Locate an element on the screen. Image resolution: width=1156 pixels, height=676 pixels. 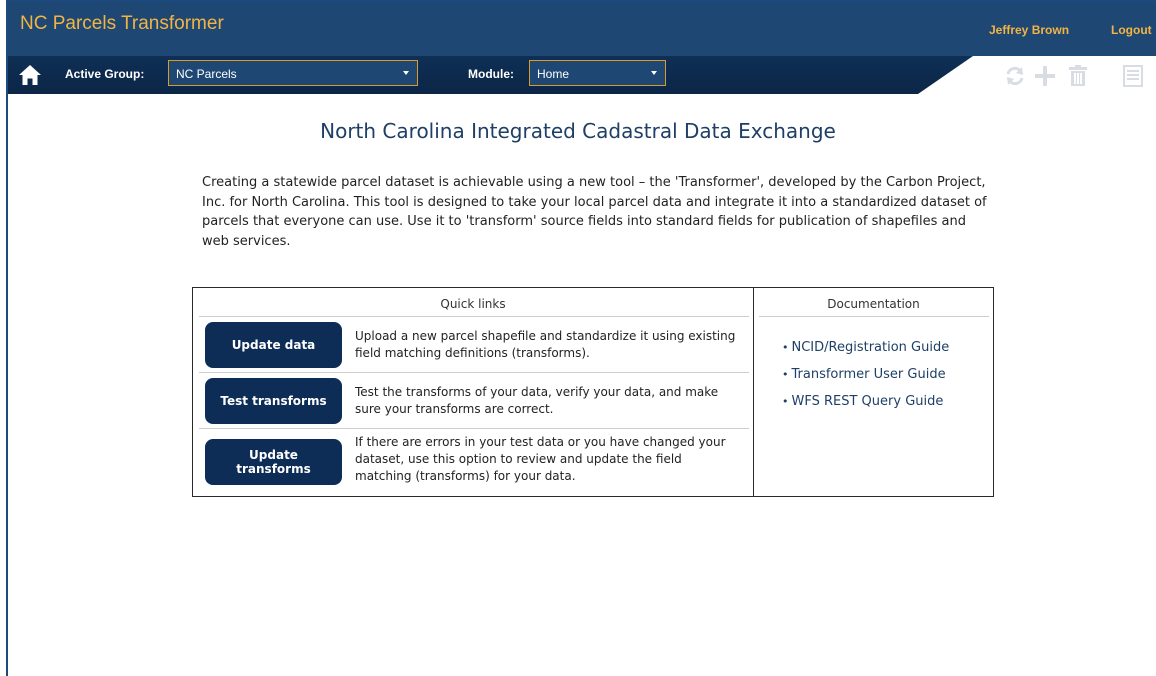
wfs-rest-query-guide-link: • WFS REST Query Guide is located at coordinates (865, 401).